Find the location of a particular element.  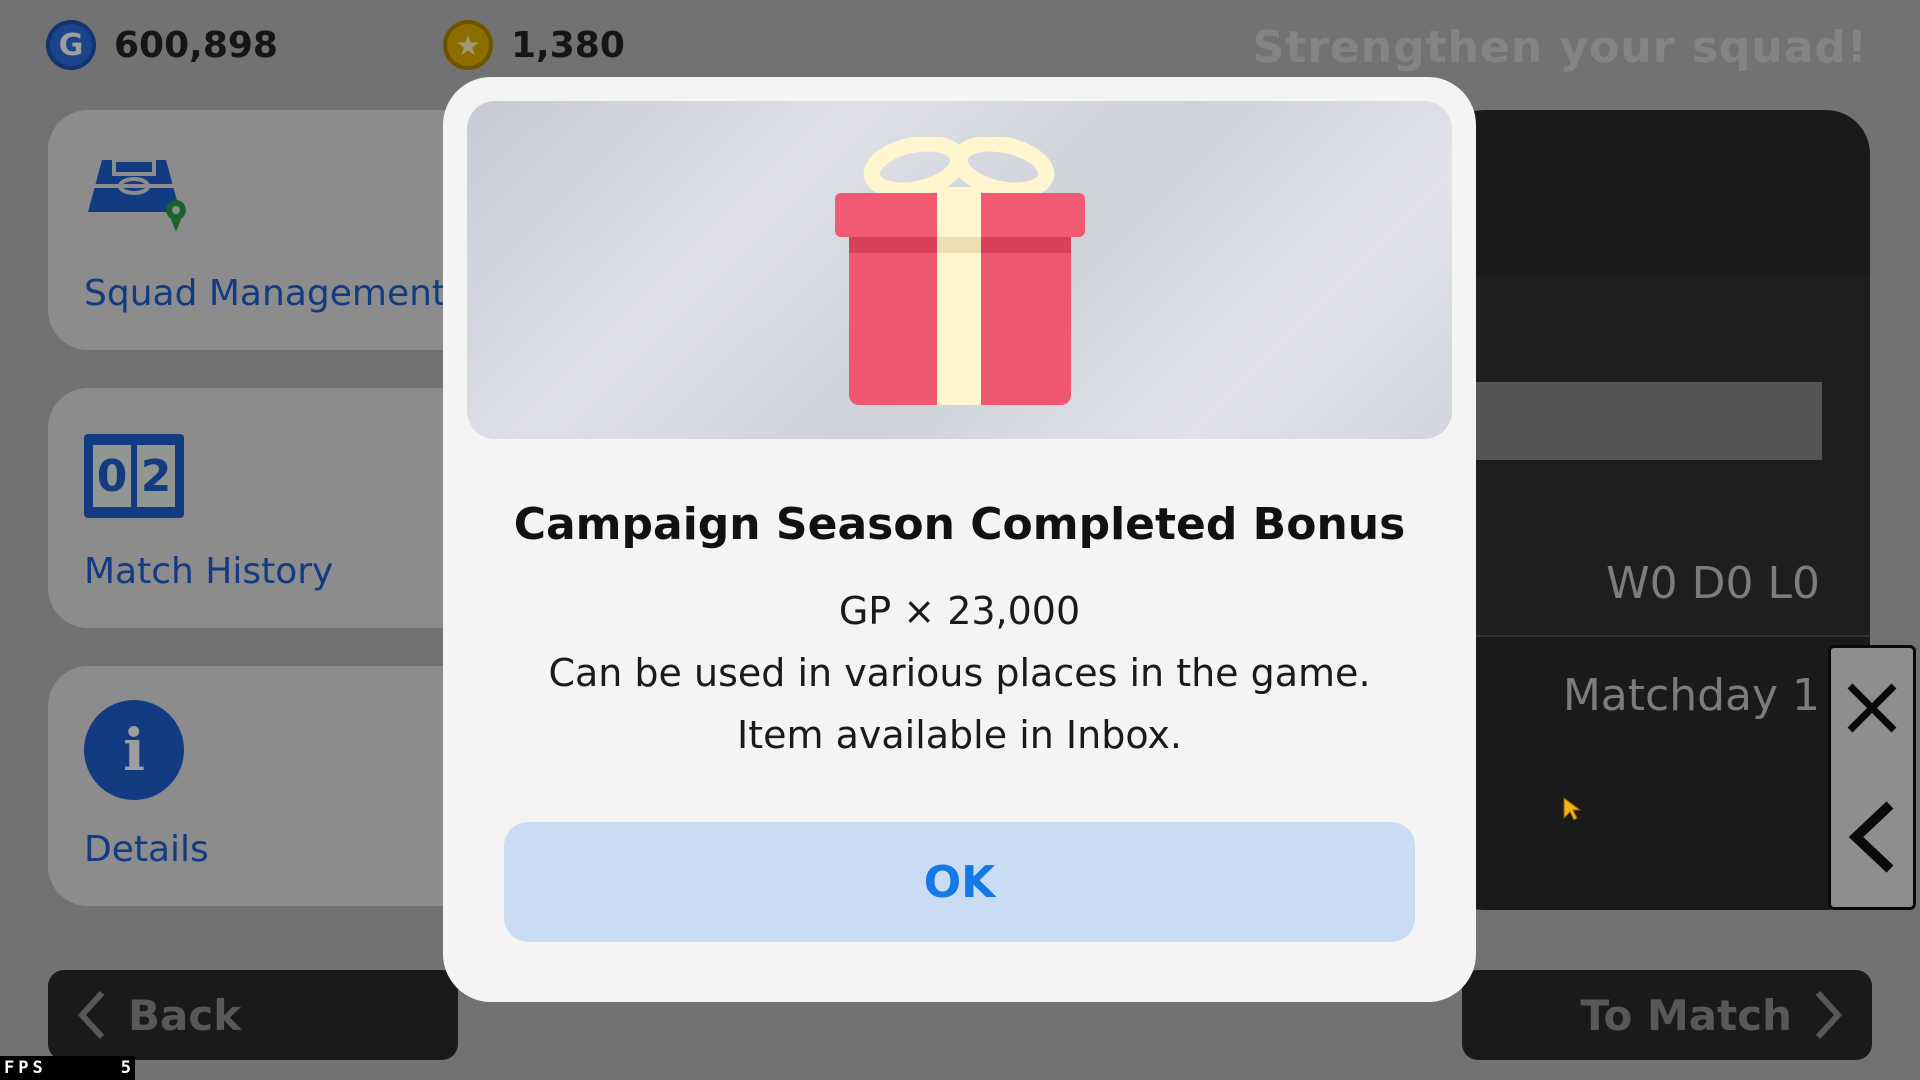

dialog-title: Campaign Season Completed Bonus is located at coordinates (959, 524).